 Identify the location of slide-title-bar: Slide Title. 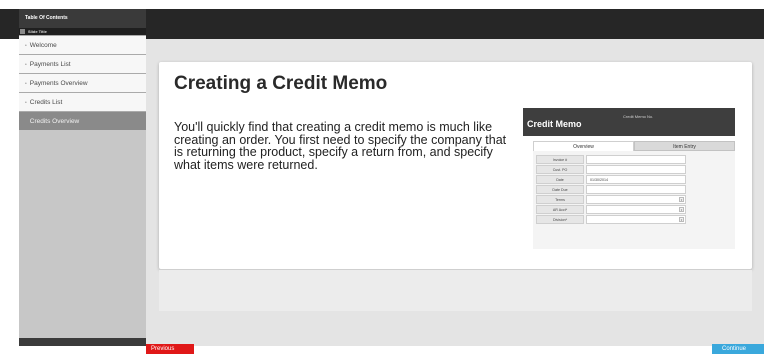
(82, 31).